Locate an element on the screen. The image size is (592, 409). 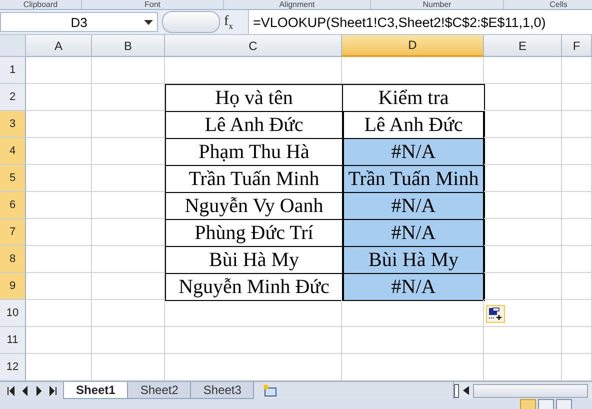
paste-options-icon is located at coordinates (495, 314).